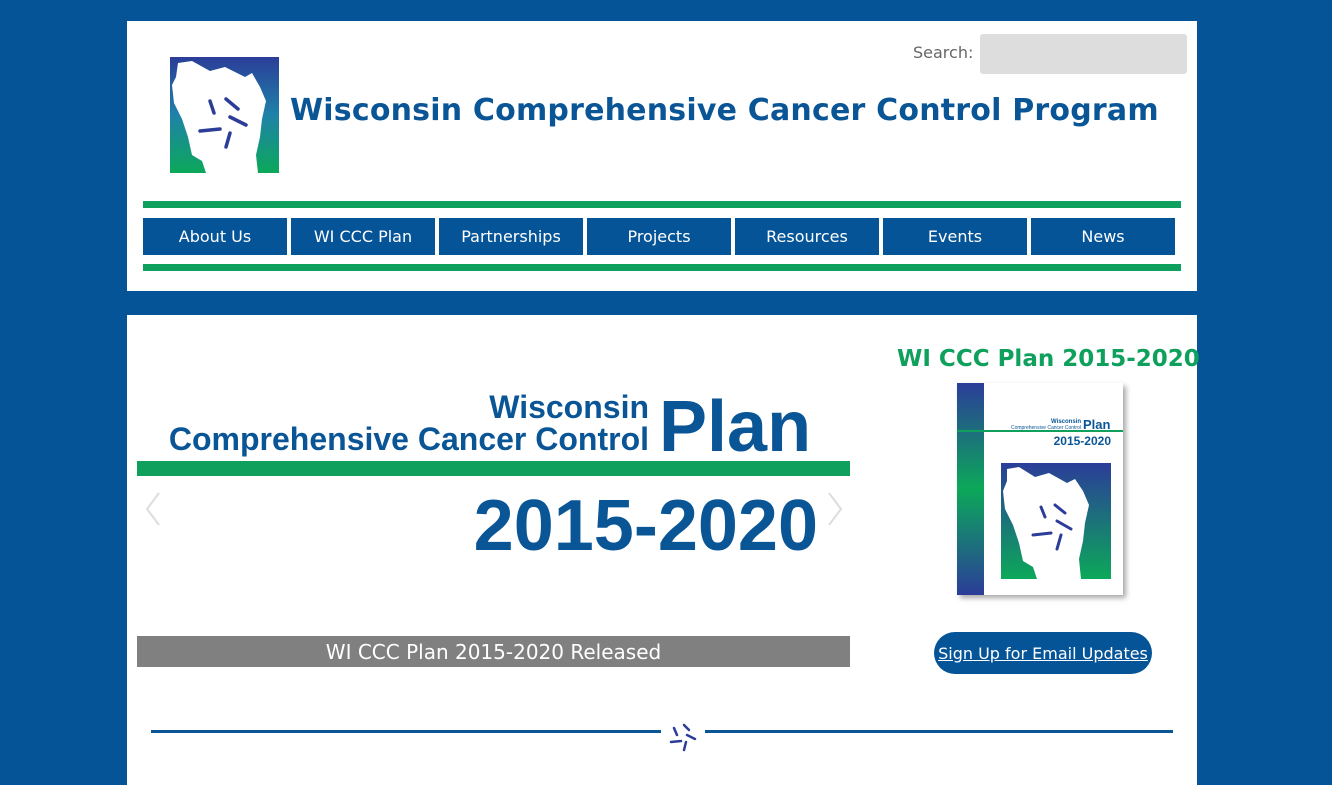 The image size is (1332, 785). I want to click on banner-line1: Wisconsin, so click(569, 407).